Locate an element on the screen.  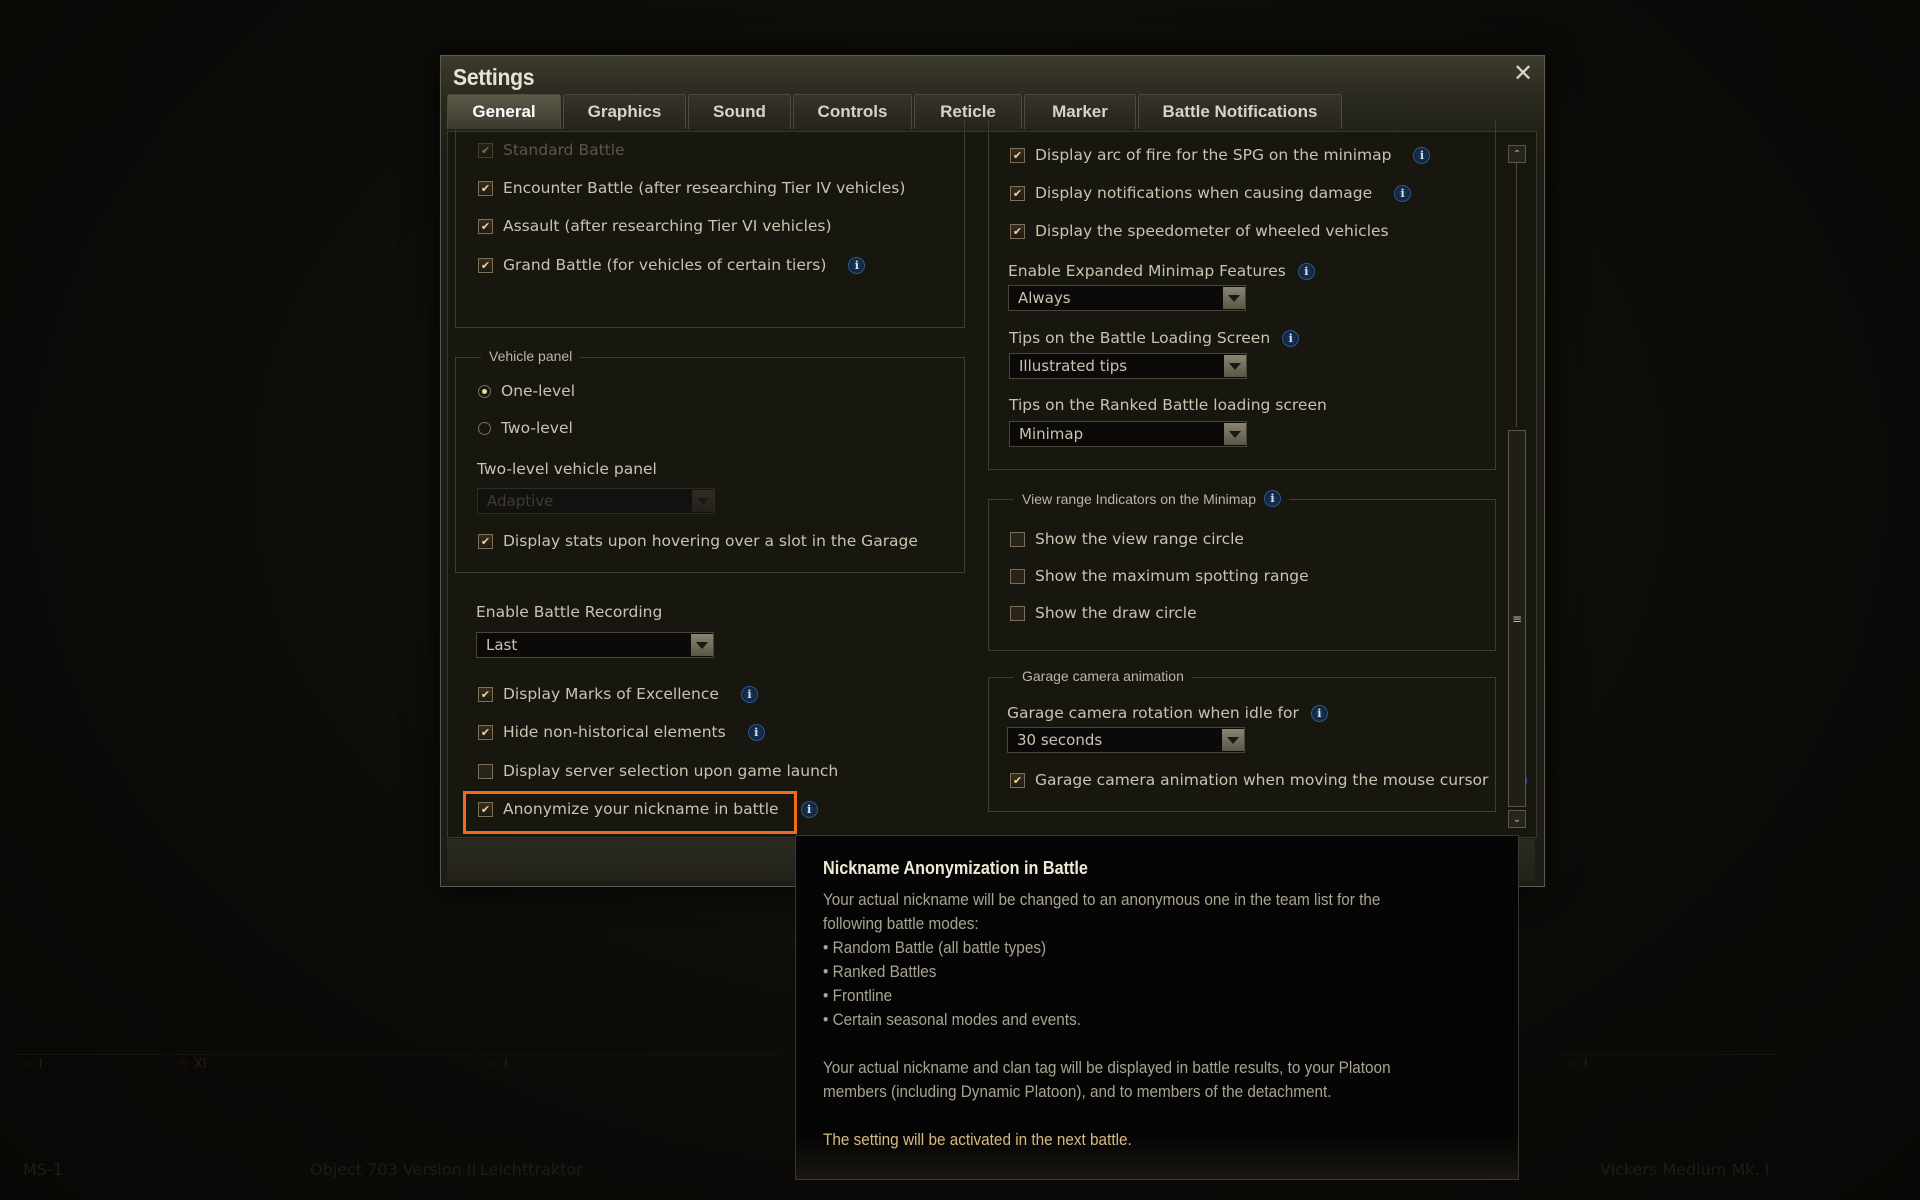
tooltip-mode-item: Random Battle (all battle types) is located at coordinates (1129, 948).